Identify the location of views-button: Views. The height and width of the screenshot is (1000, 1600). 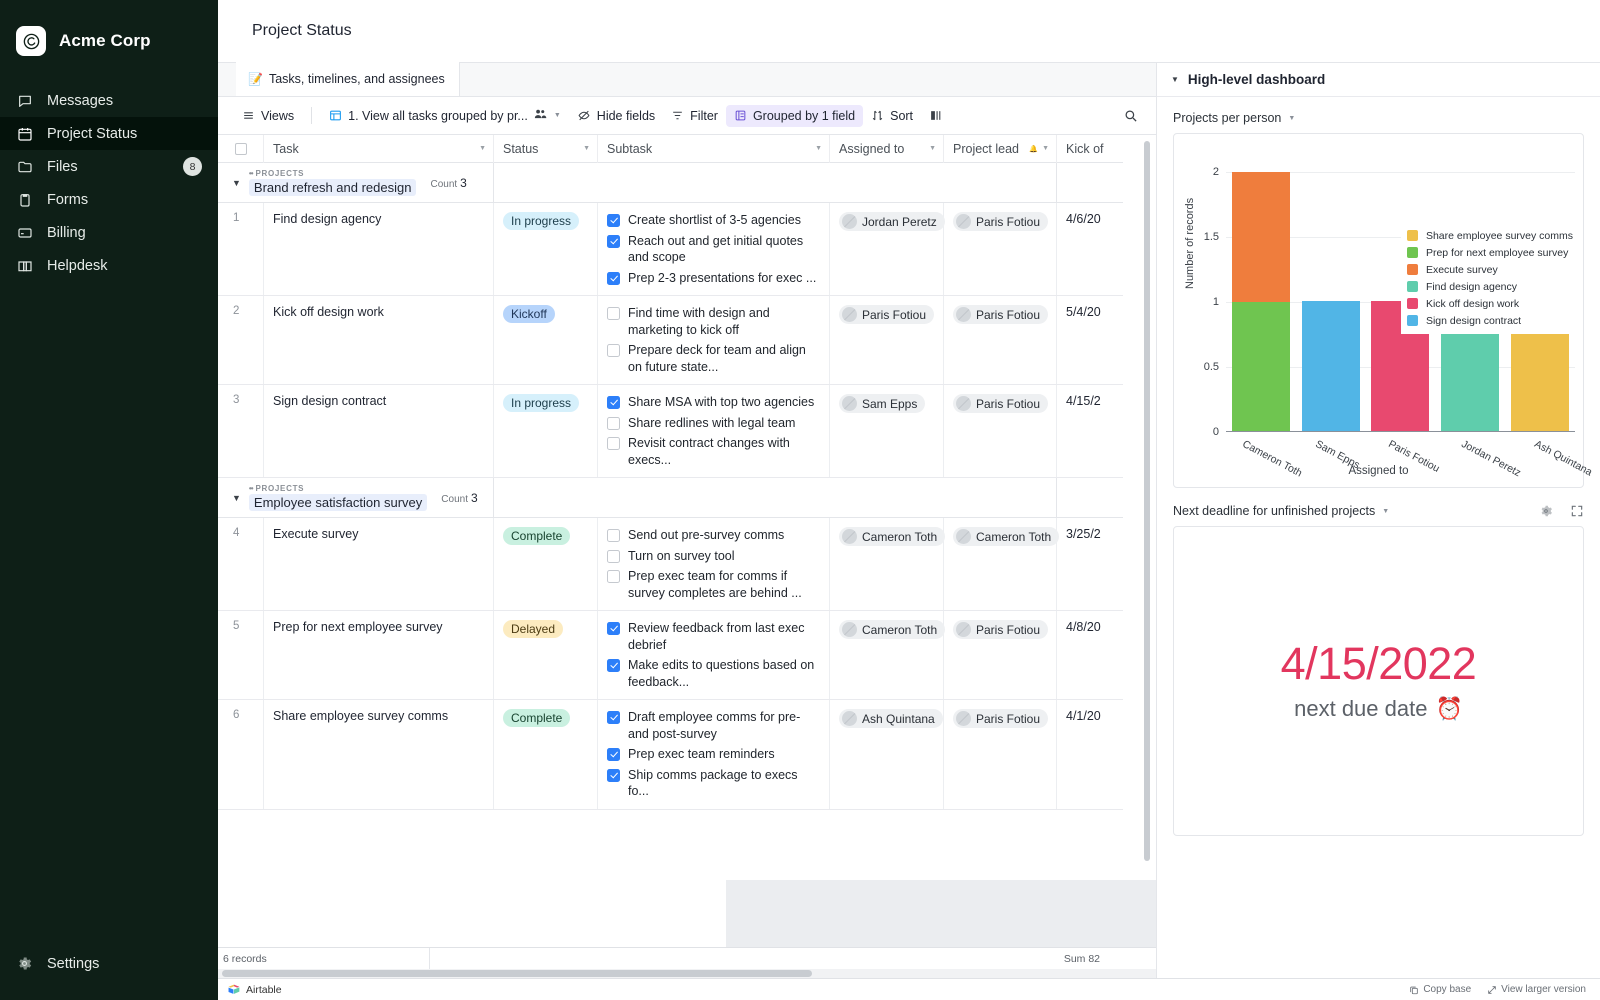
(268, 116).